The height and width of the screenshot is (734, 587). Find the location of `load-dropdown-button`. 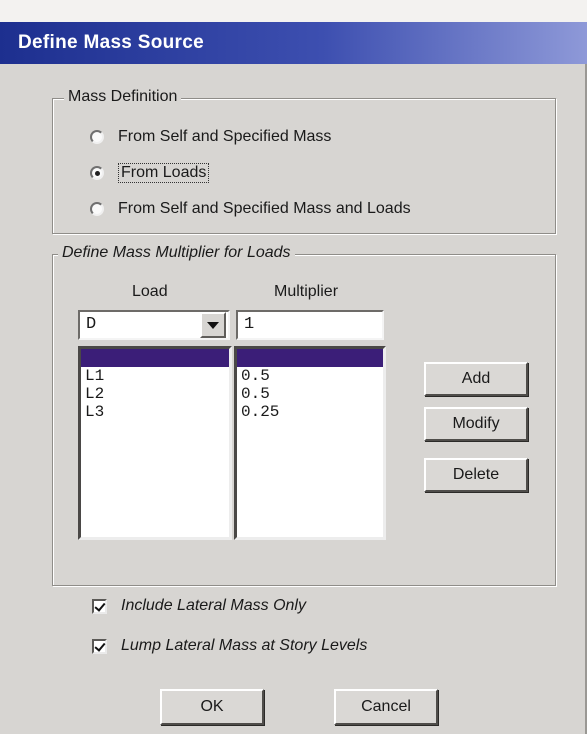

load-dropdown-button is located at coordinates (213, 325).